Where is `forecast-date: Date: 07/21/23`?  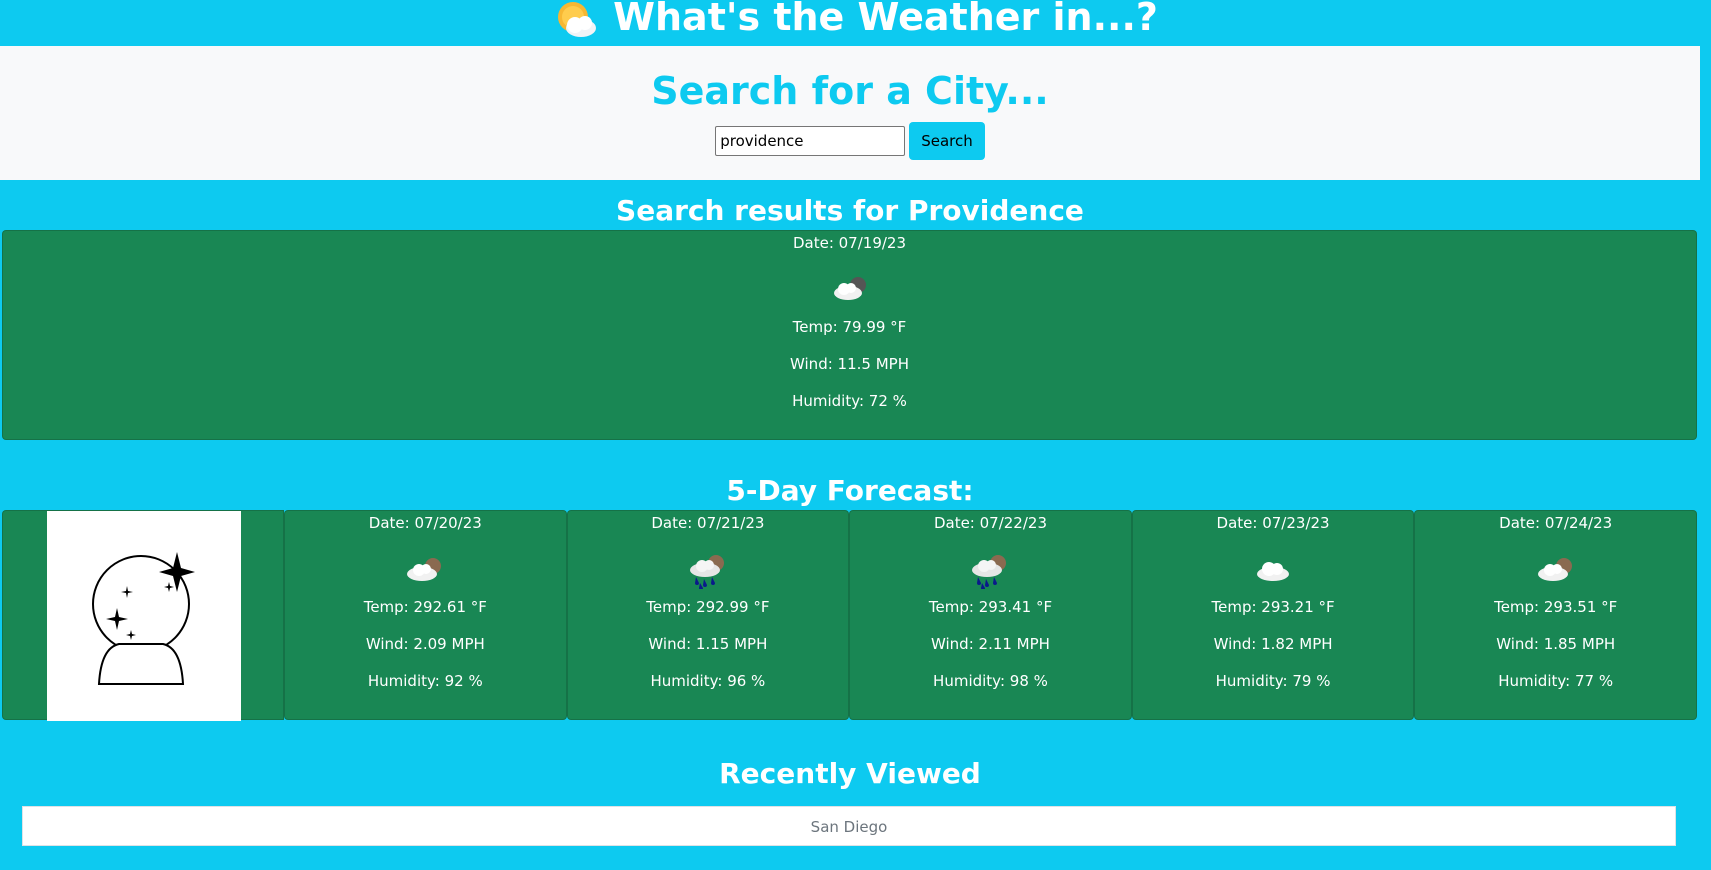
forecast-date: Date: 07/21/23 is located at coordinates (708, 523).